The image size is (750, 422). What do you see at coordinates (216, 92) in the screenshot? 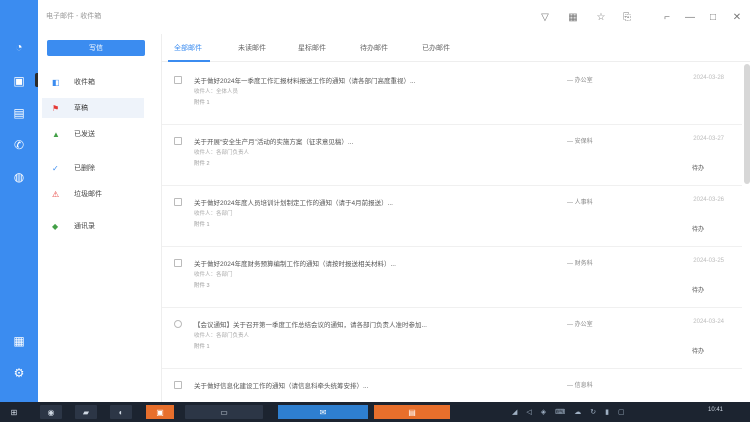
I see `mail-recipients: 收件人：全体人员` at bounding box center [216, 92].